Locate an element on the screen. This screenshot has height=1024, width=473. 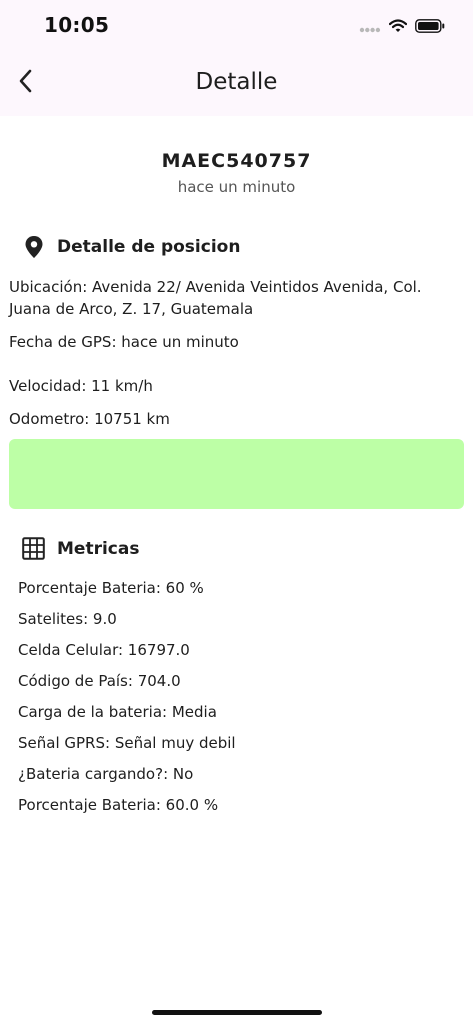
home-indicator is located at coordinates (237, 1012).